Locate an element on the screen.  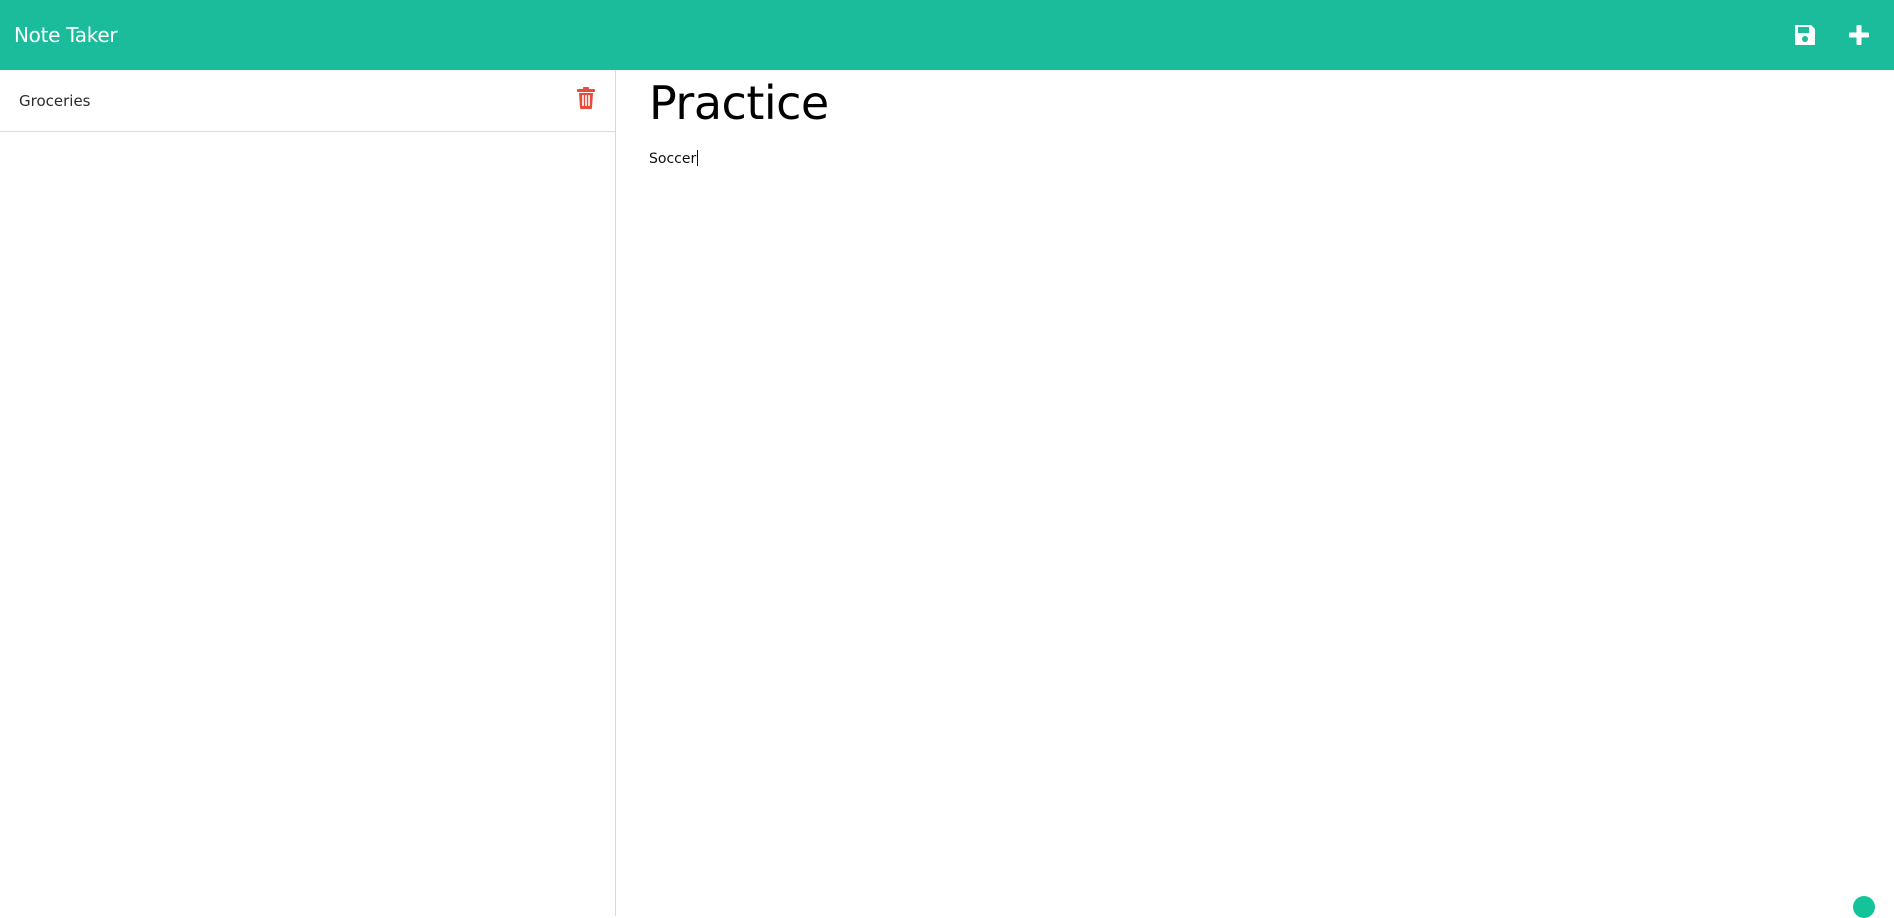
navbar: Note Taker is located at coordinates (947, 35).